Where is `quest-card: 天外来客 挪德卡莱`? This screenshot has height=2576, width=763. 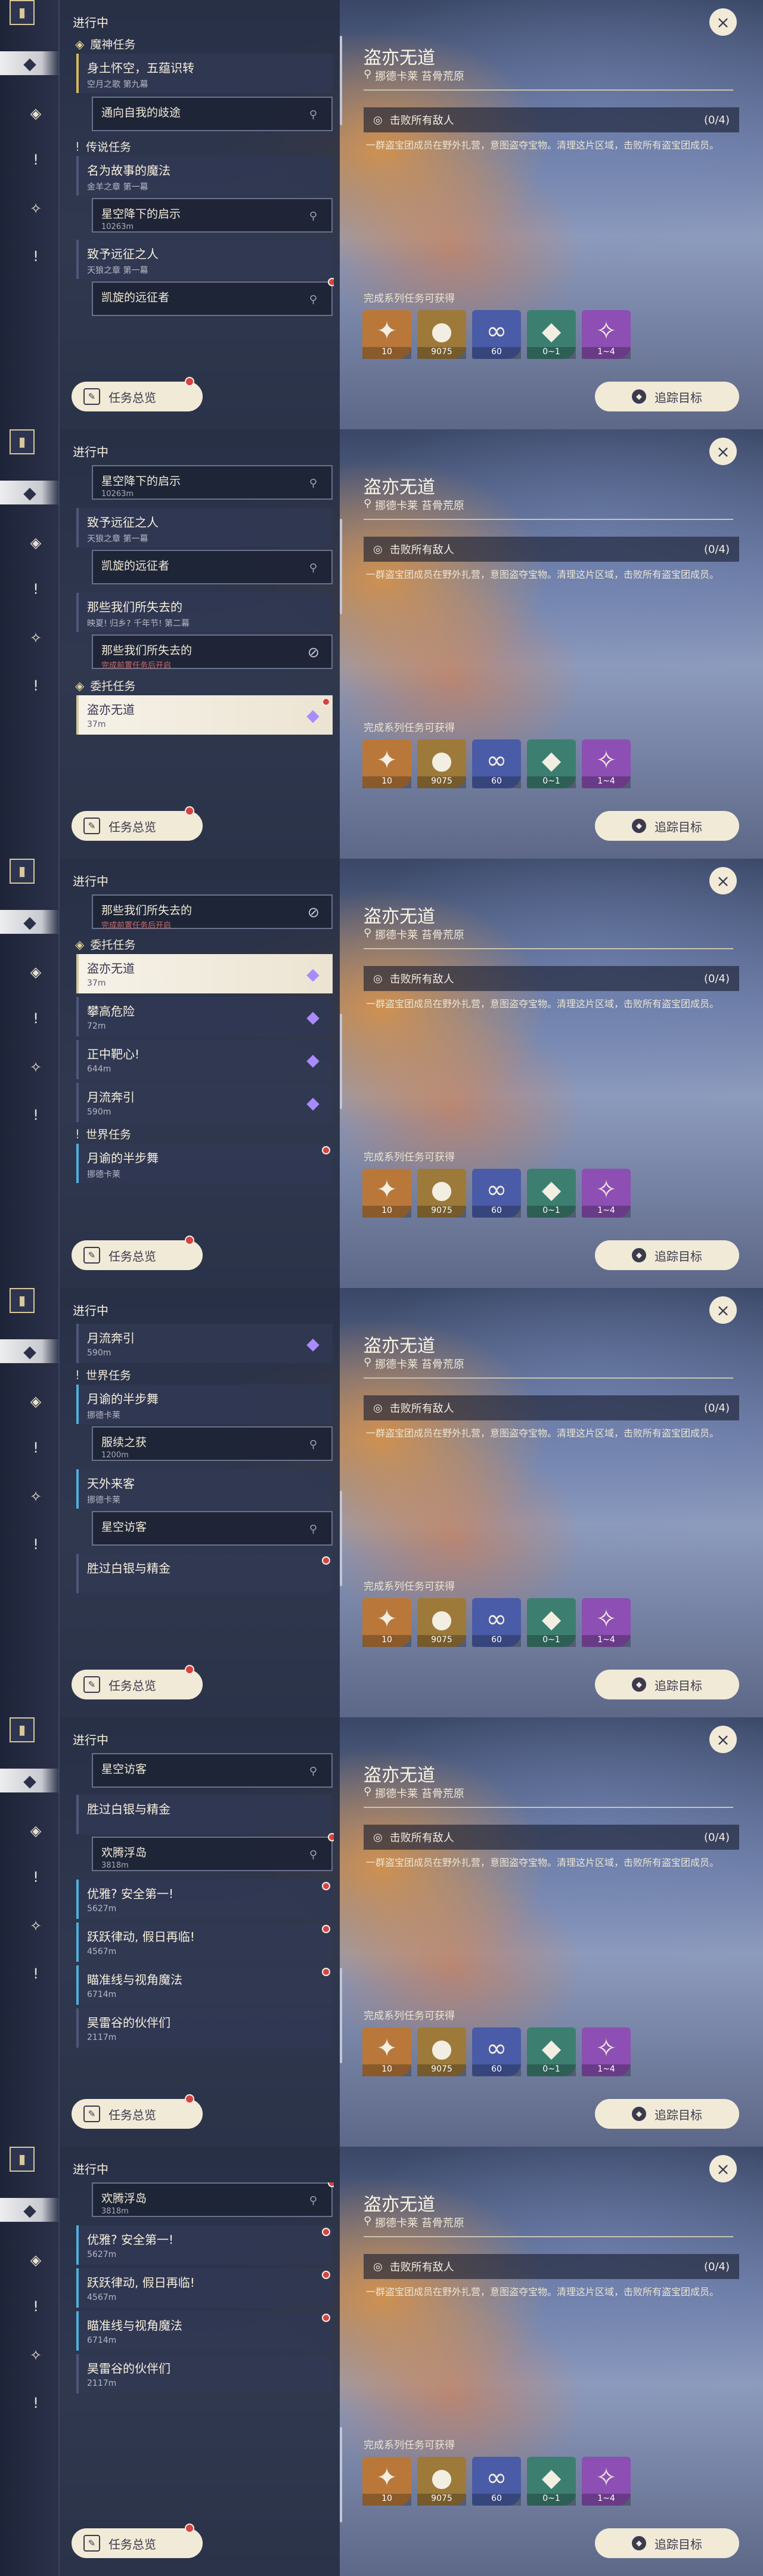 quest-card: 天外来客 挪德卡莱 is located at coordinates (204, 1489).